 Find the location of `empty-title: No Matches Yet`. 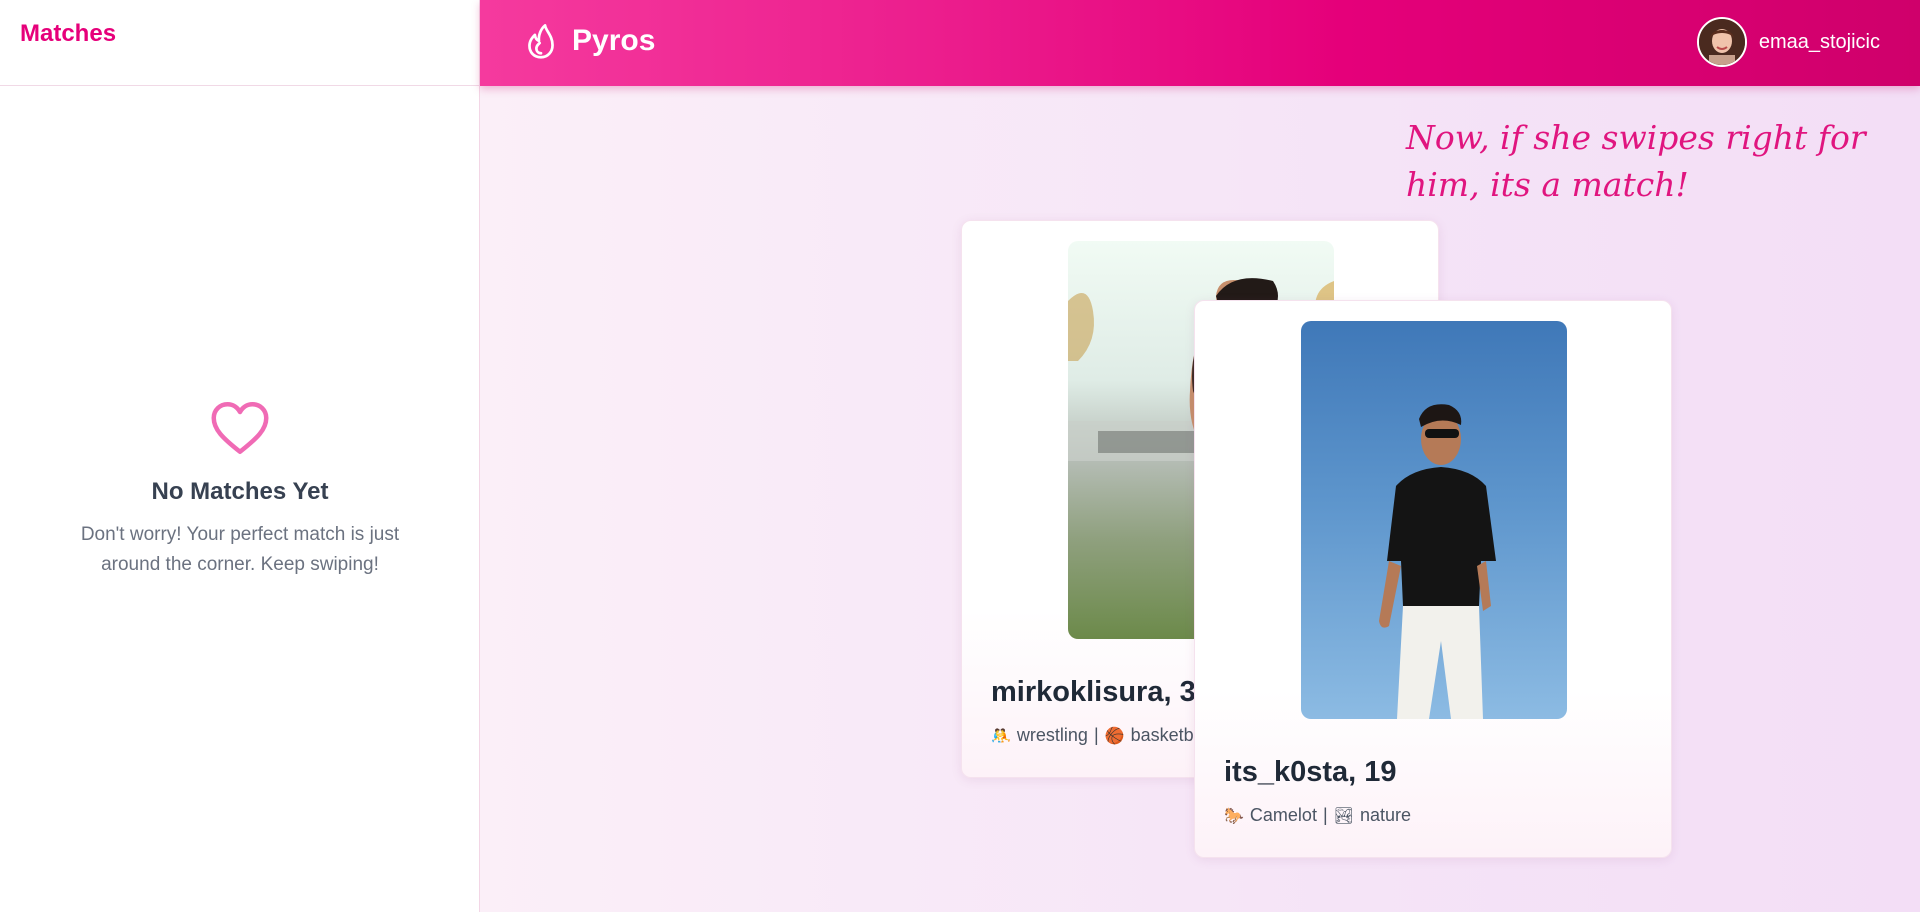

empty-title: No Matches Yet is located at coordinates (240, 491).